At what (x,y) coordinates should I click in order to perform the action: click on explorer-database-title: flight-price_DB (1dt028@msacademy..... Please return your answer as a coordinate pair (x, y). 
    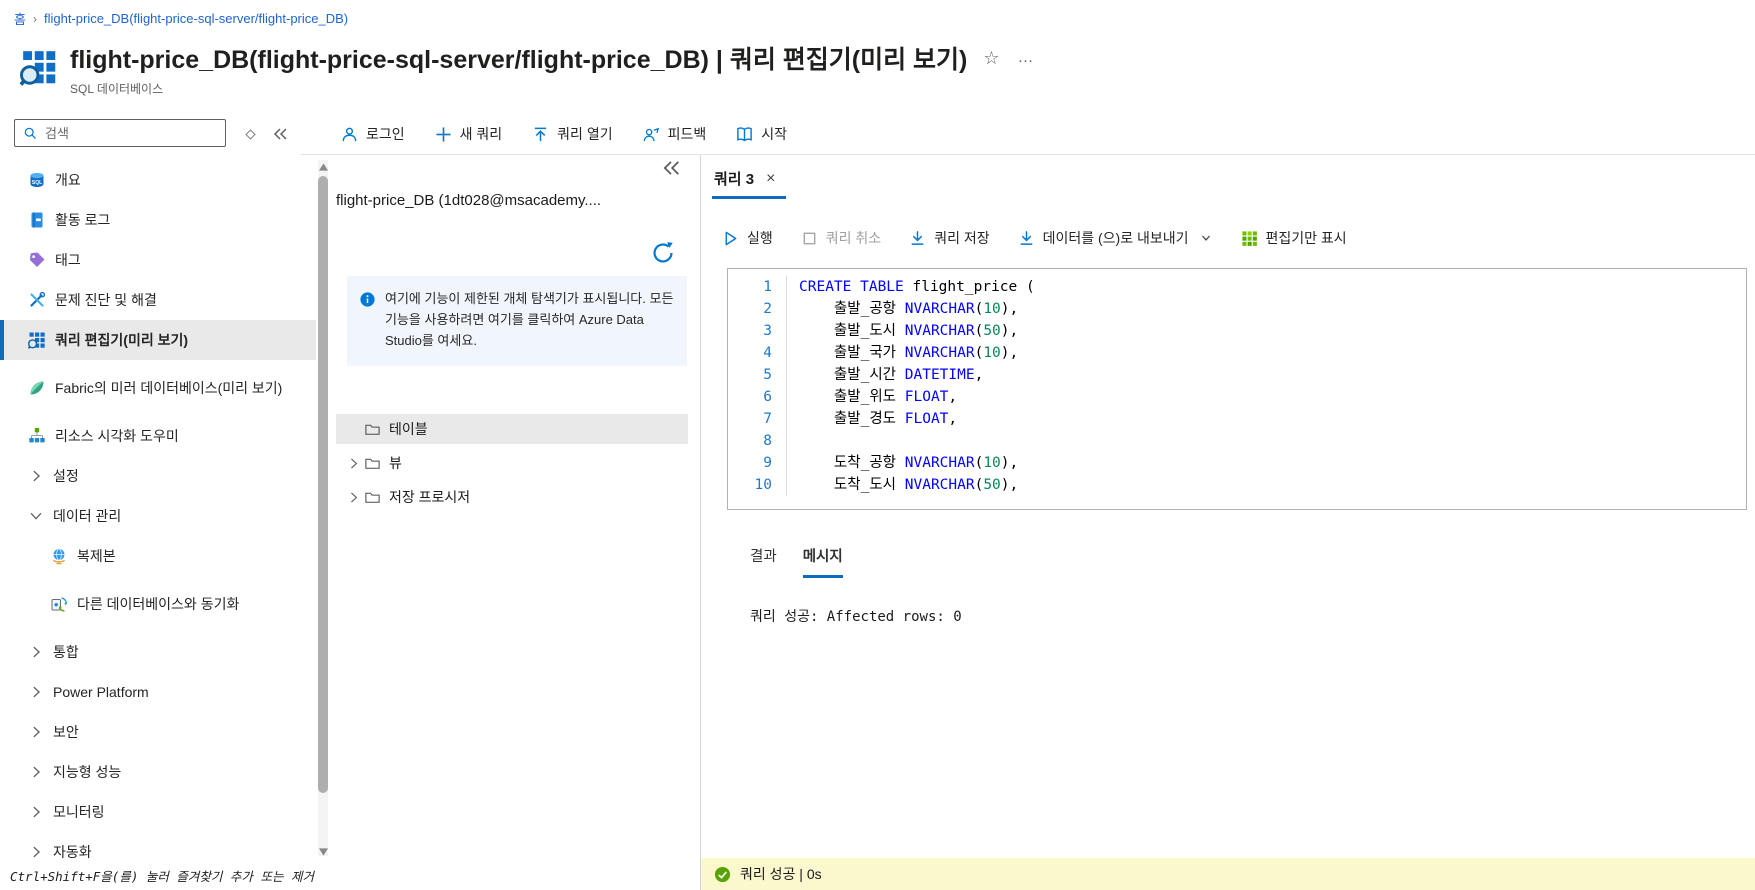
    Looking at the image, I should click on (469, 200).